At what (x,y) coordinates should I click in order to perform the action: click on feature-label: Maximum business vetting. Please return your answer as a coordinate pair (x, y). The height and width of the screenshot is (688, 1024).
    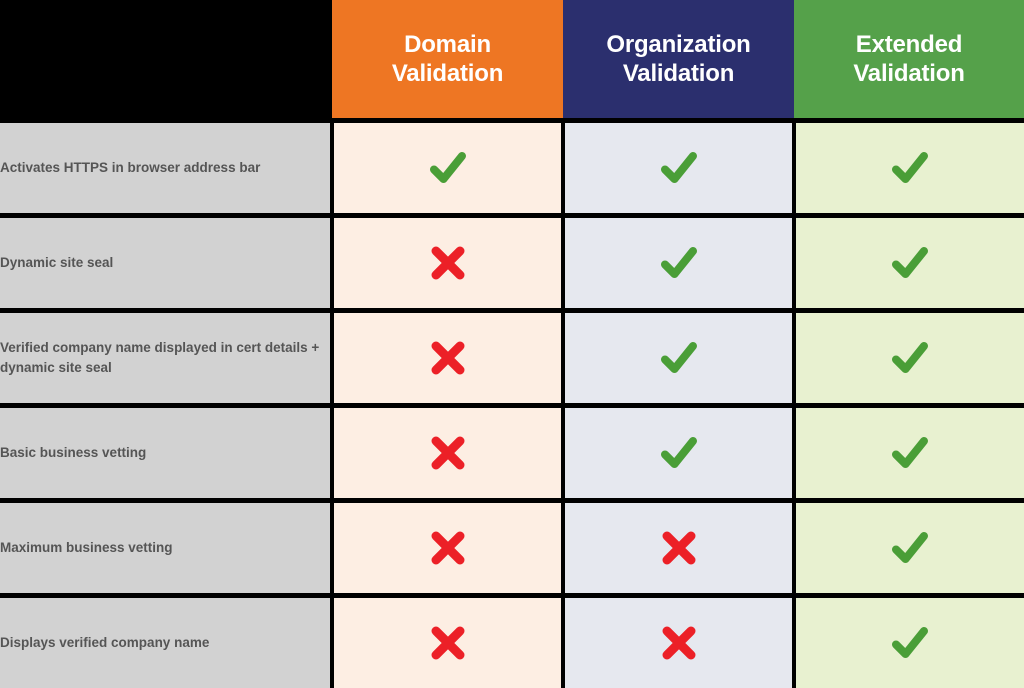
    Looking at the image, I should click on (166, 548).